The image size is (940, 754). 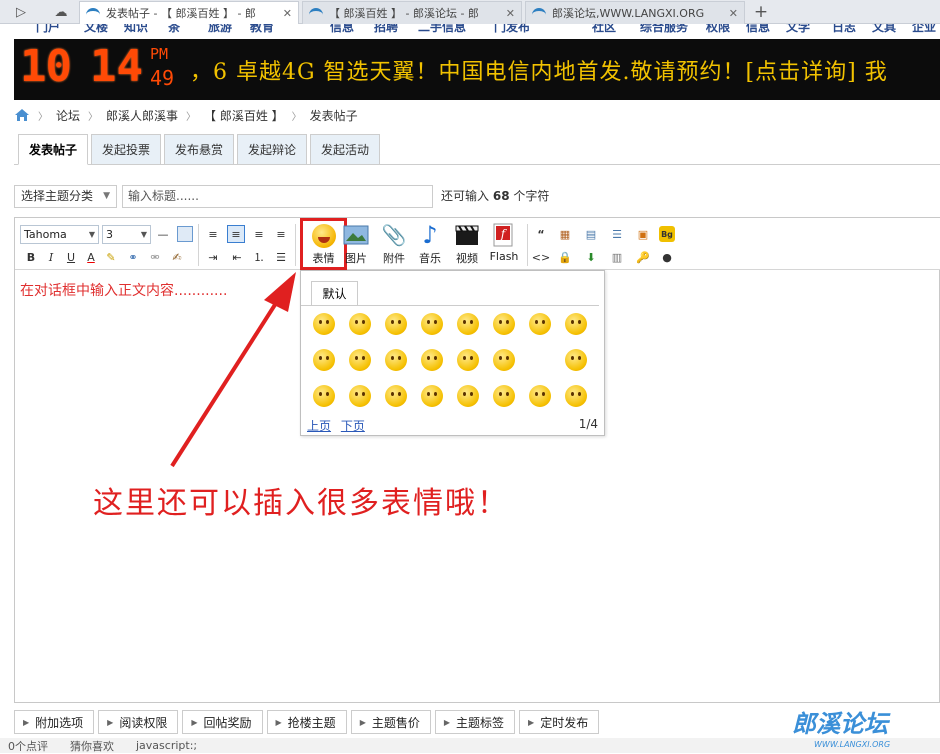 What do you see at coordinates (617, 234) in the screenshot?
I see `index-icon: ☰` at bounding box center [617, 234].